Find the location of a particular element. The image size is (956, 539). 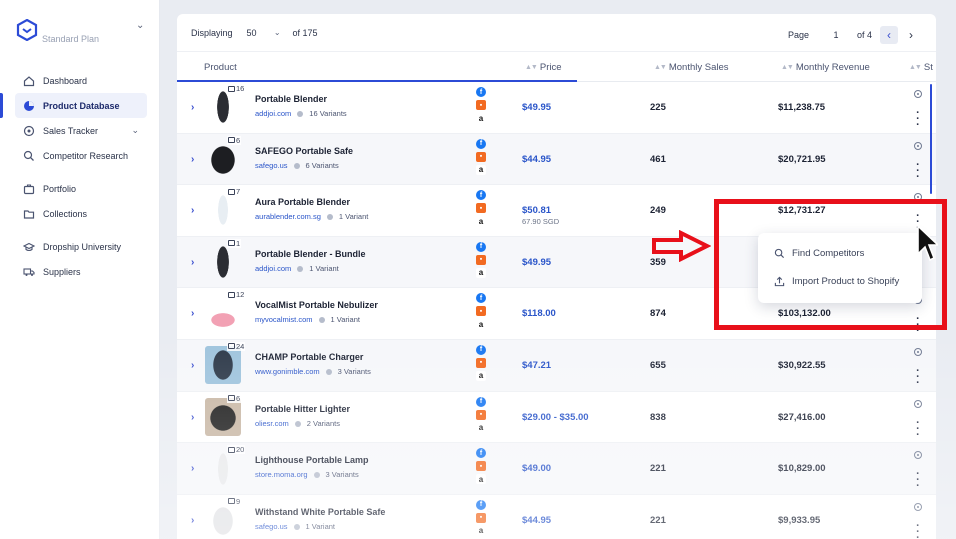

product-name: Withstand White Portable Safe is located at coordinates (320, 512).